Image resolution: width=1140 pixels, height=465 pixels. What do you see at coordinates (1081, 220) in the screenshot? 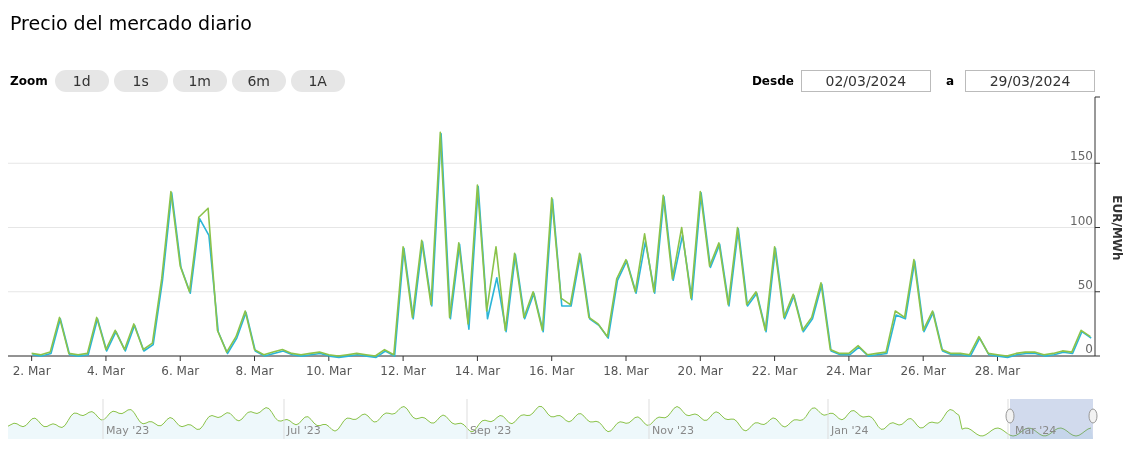
I see `axis-tick-label: 100` at bounding box center [1081, 220].